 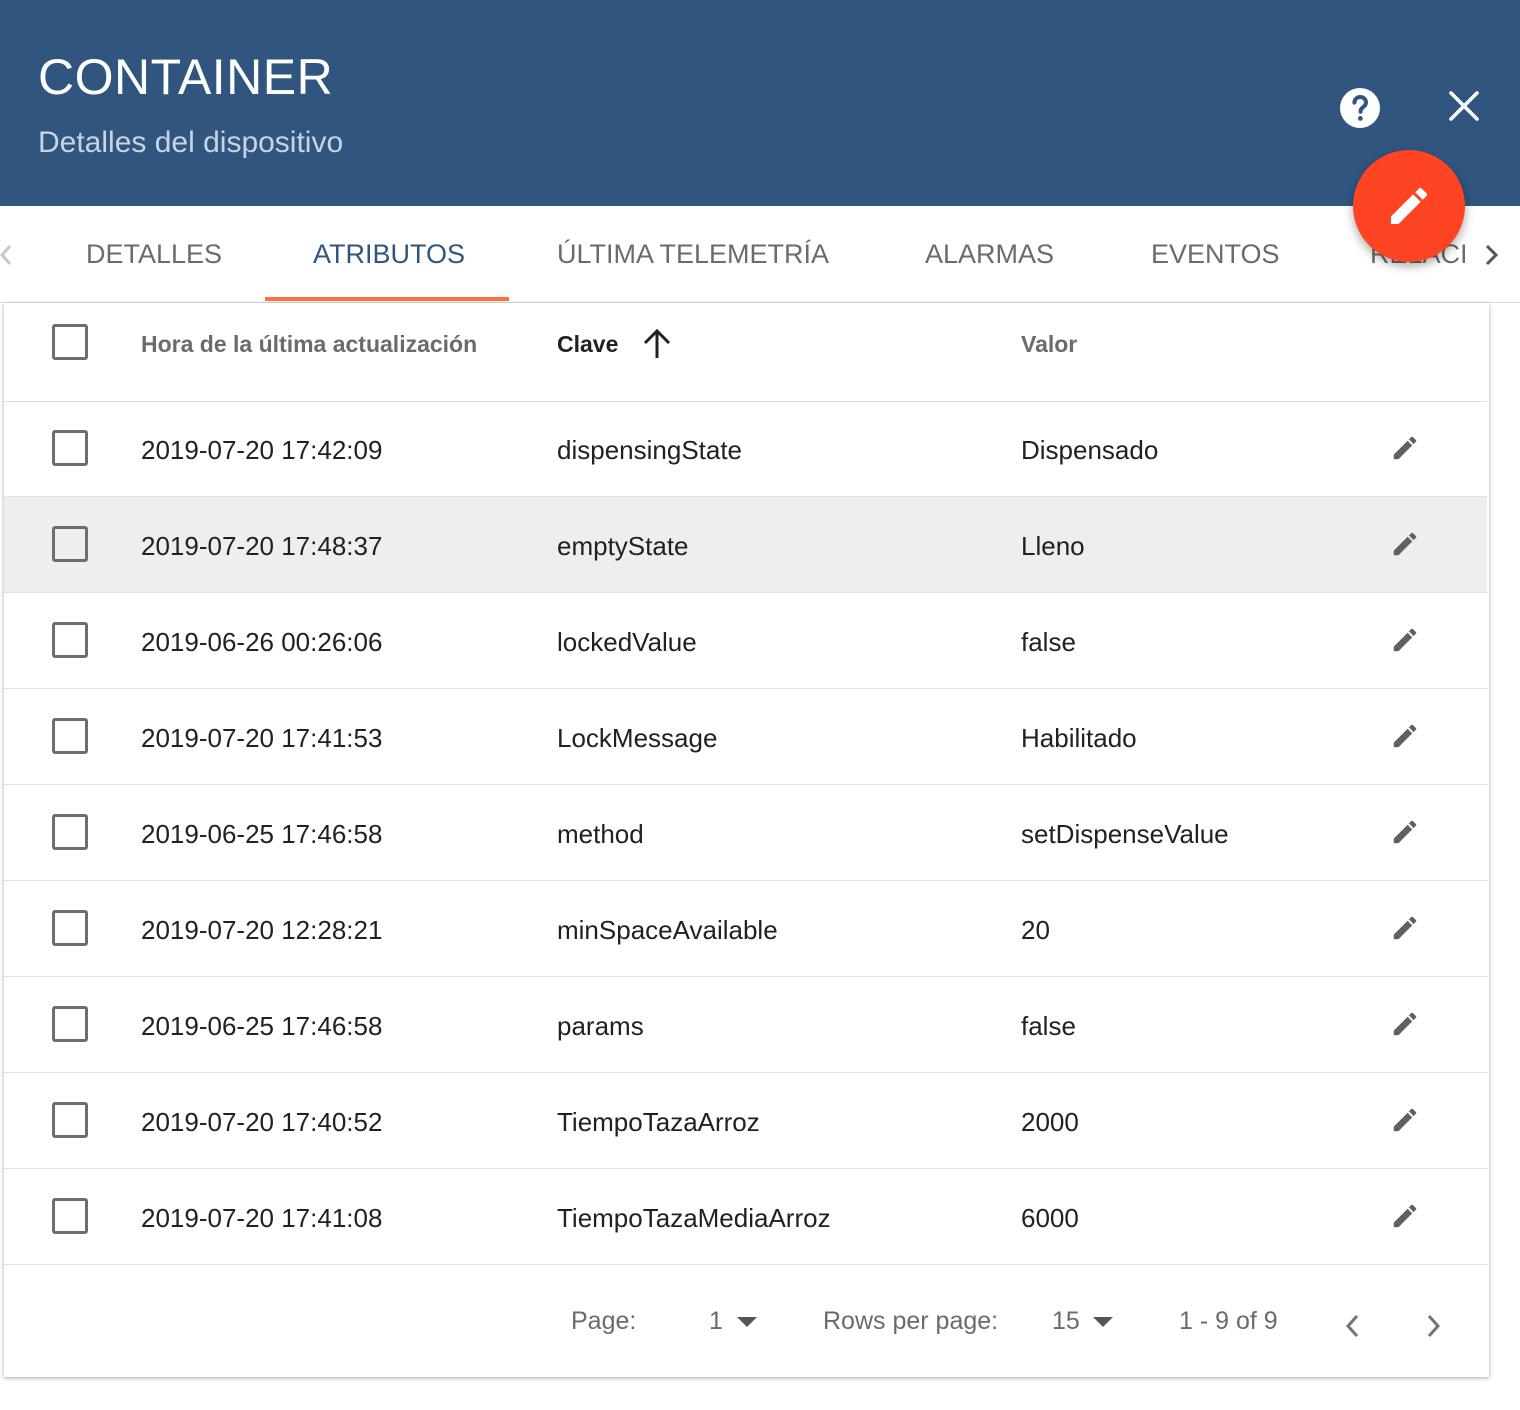 I want to click on tabs-scroll-left-button, so click(x=9, y=255).